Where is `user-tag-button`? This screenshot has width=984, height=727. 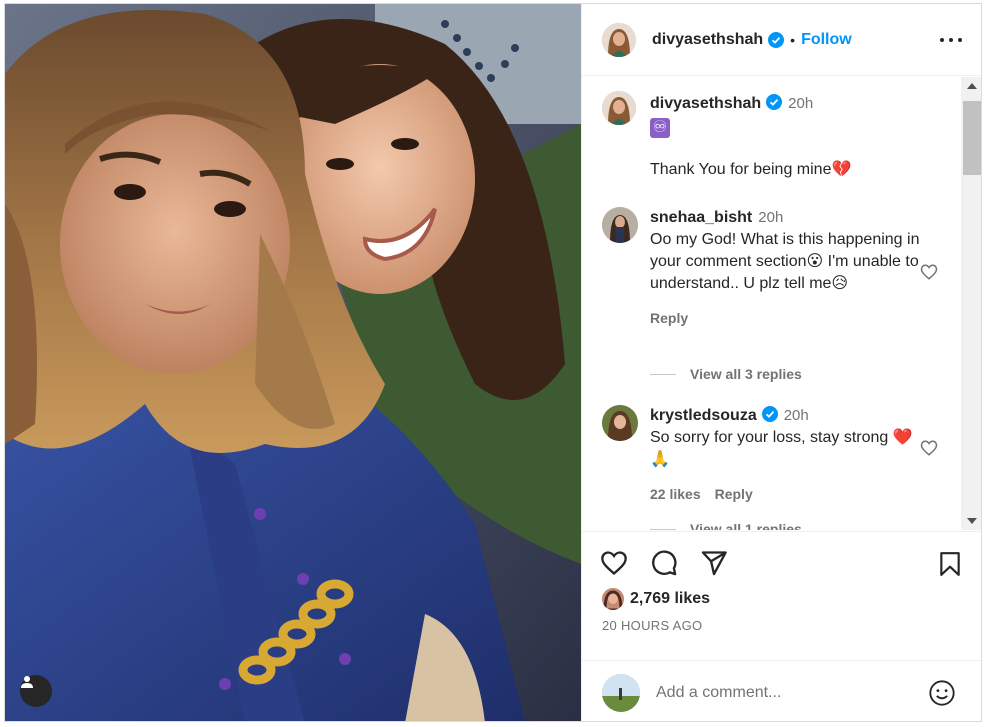 user-tag-button is located at coordinates (36, 691).